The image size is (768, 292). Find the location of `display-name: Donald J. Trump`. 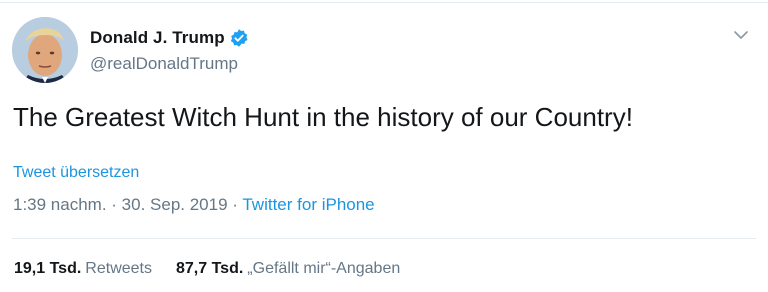

display-name: Donald J. Trump is located at coordinates (157, 38).